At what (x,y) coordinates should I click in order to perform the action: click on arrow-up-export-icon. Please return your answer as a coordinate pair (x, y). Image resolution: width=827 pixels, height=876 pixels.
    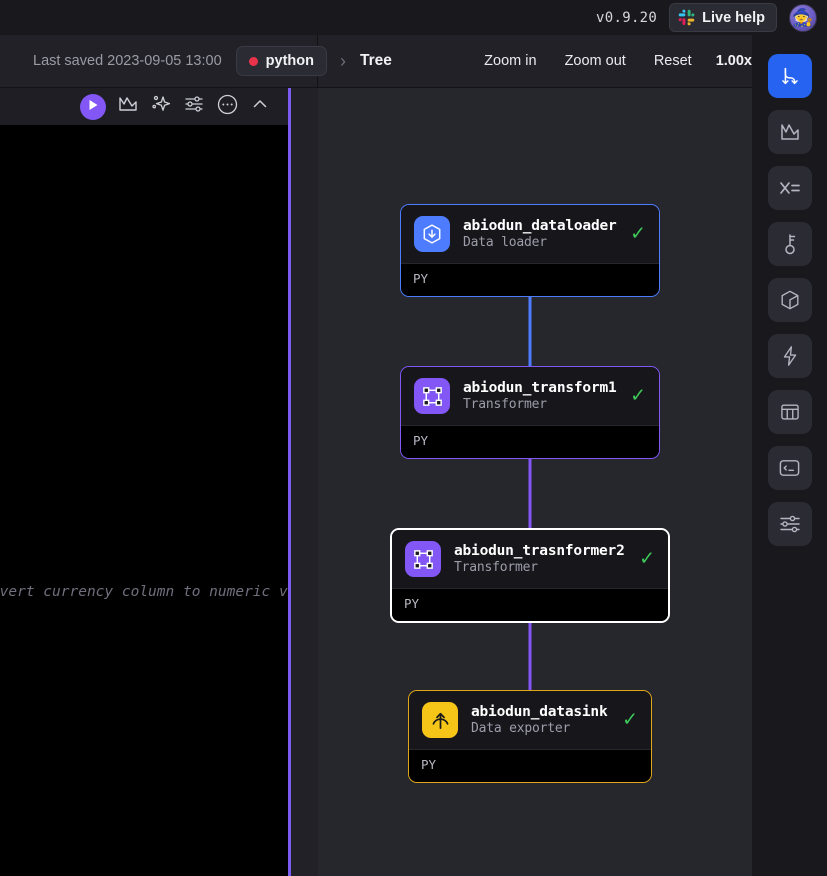
    Looking at the image, I should click on (440, 720).